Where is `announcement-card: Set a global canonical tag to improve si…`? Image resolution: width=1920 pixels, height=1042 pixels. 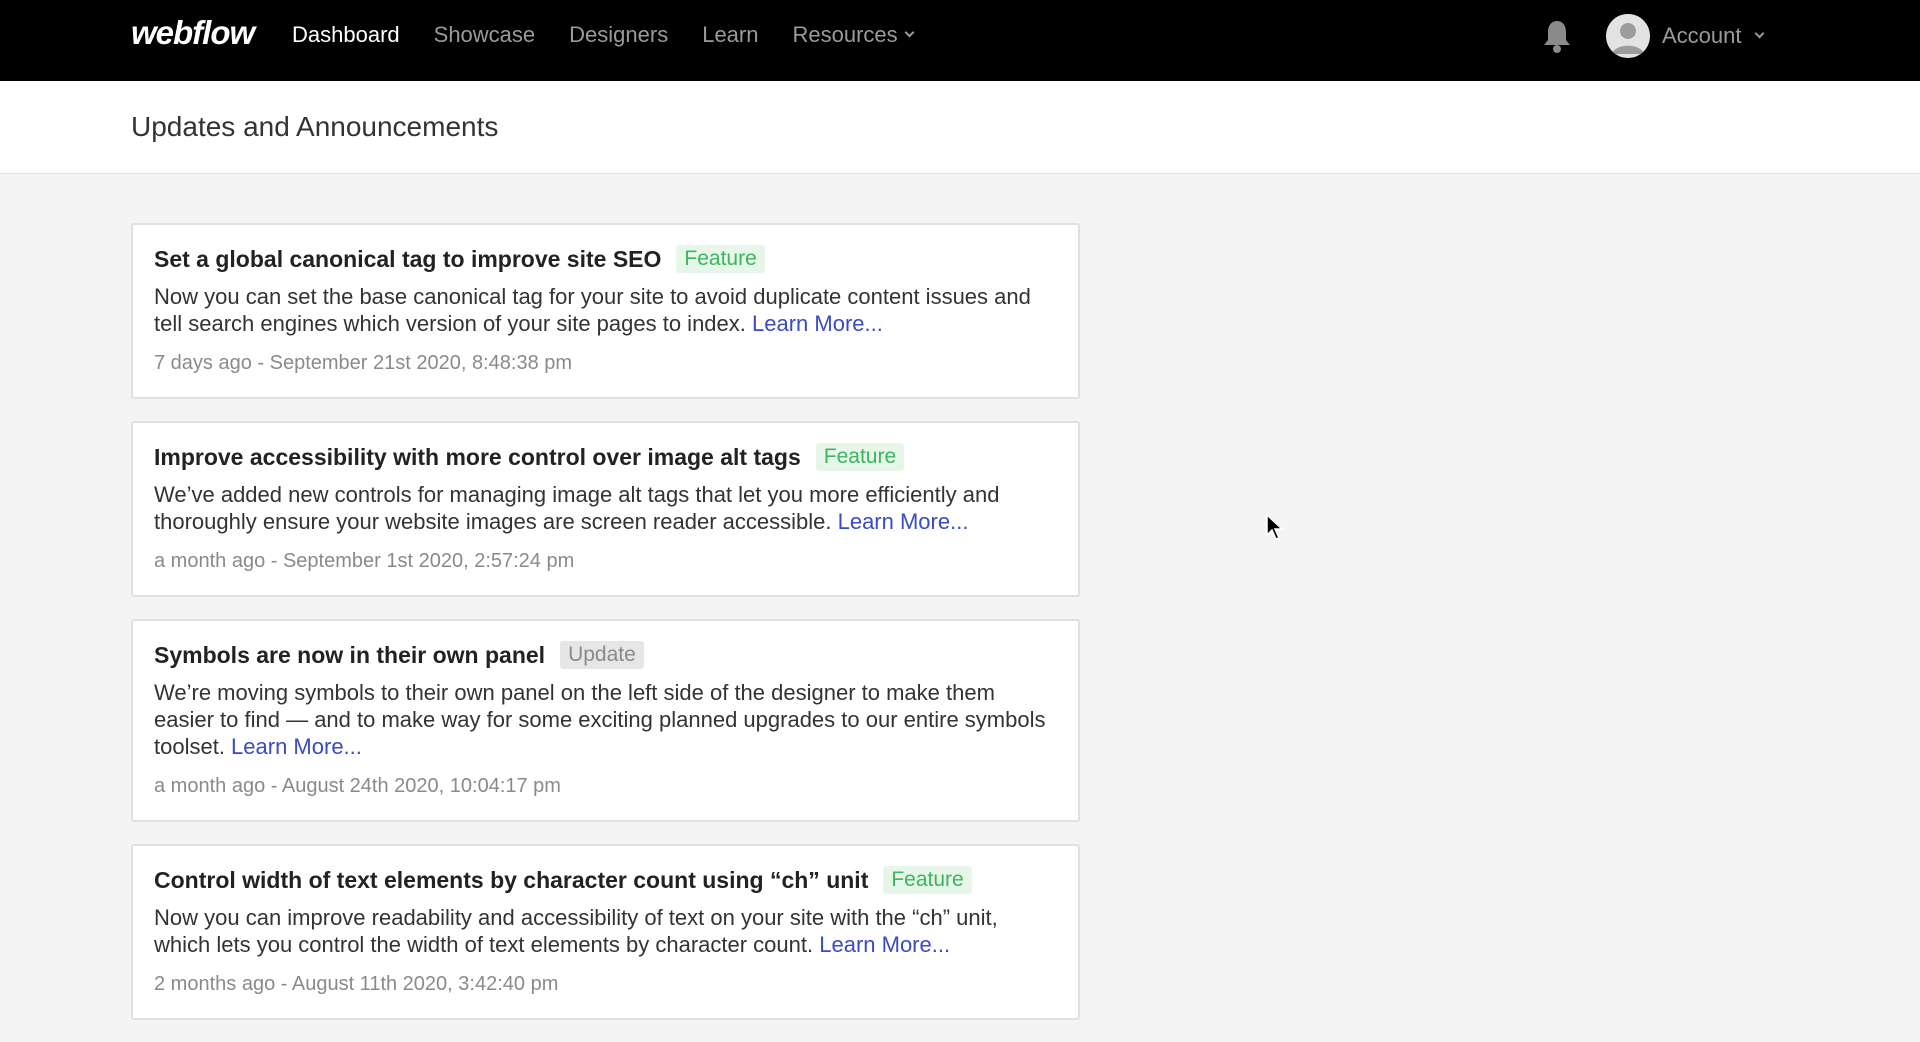 announcement-card: Set a global canonical tag to improve si… is located at coordinates (605, 311).